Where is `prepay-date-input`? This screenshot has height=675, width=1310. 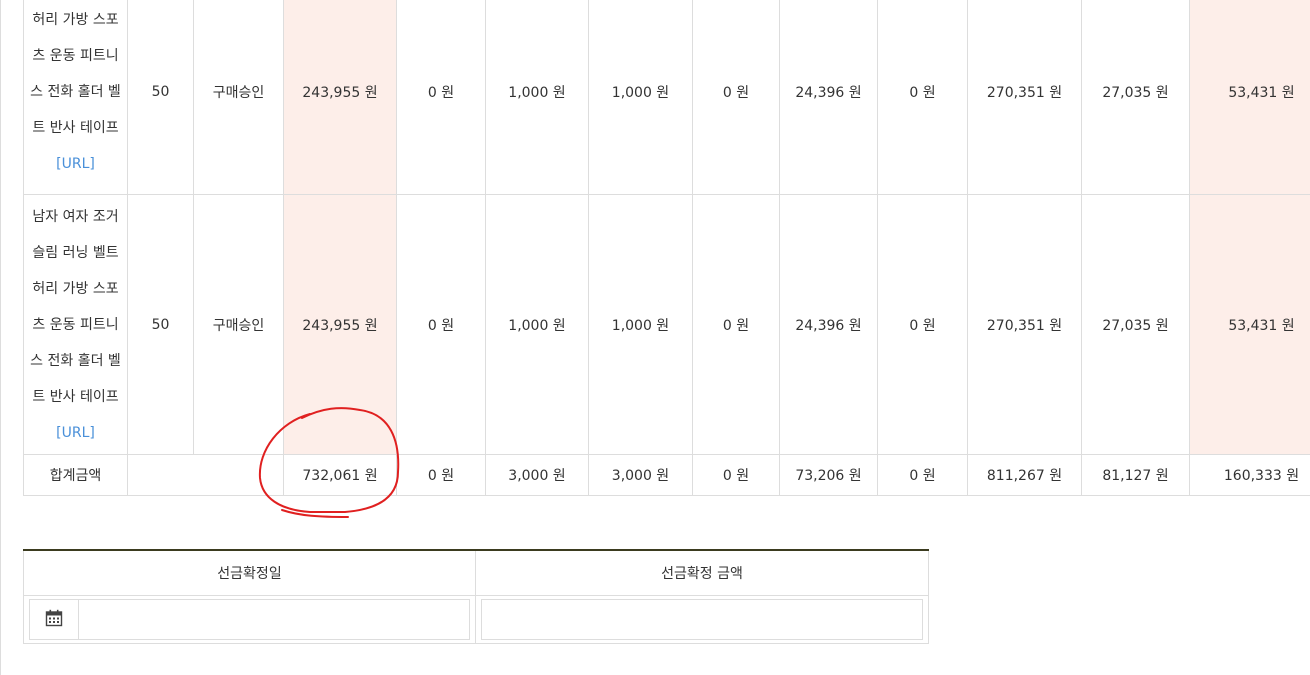
prepay-date-input is located at coordinates (274, 619).